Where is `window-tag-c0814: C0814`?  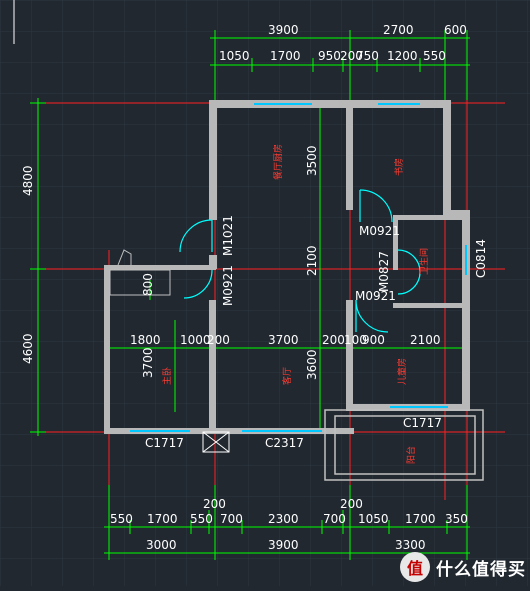
window-tag-c0814: C0814 is located at coordinates (481, 258).